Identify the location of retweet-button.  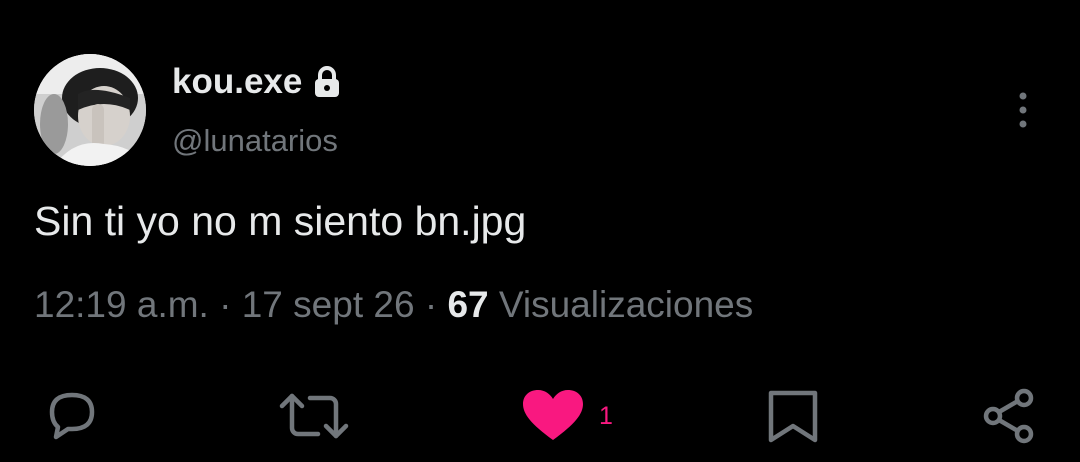
(314, 416).